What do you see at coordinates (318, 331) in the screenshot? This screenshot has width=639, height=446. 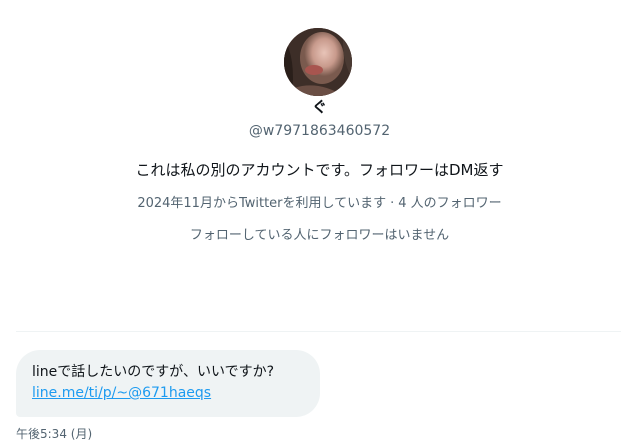 I see `divider` at bounding box center [318, 331].